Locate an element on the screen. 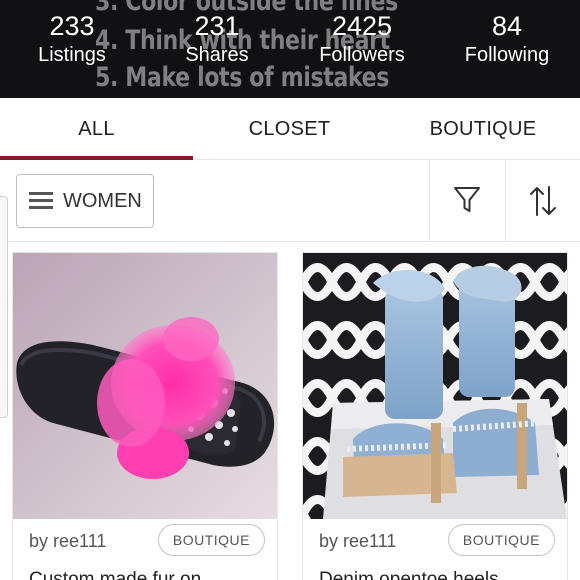 The height and width of the screenshot is (580, 580). stat-label: Following is located at coordinates (507, 55).